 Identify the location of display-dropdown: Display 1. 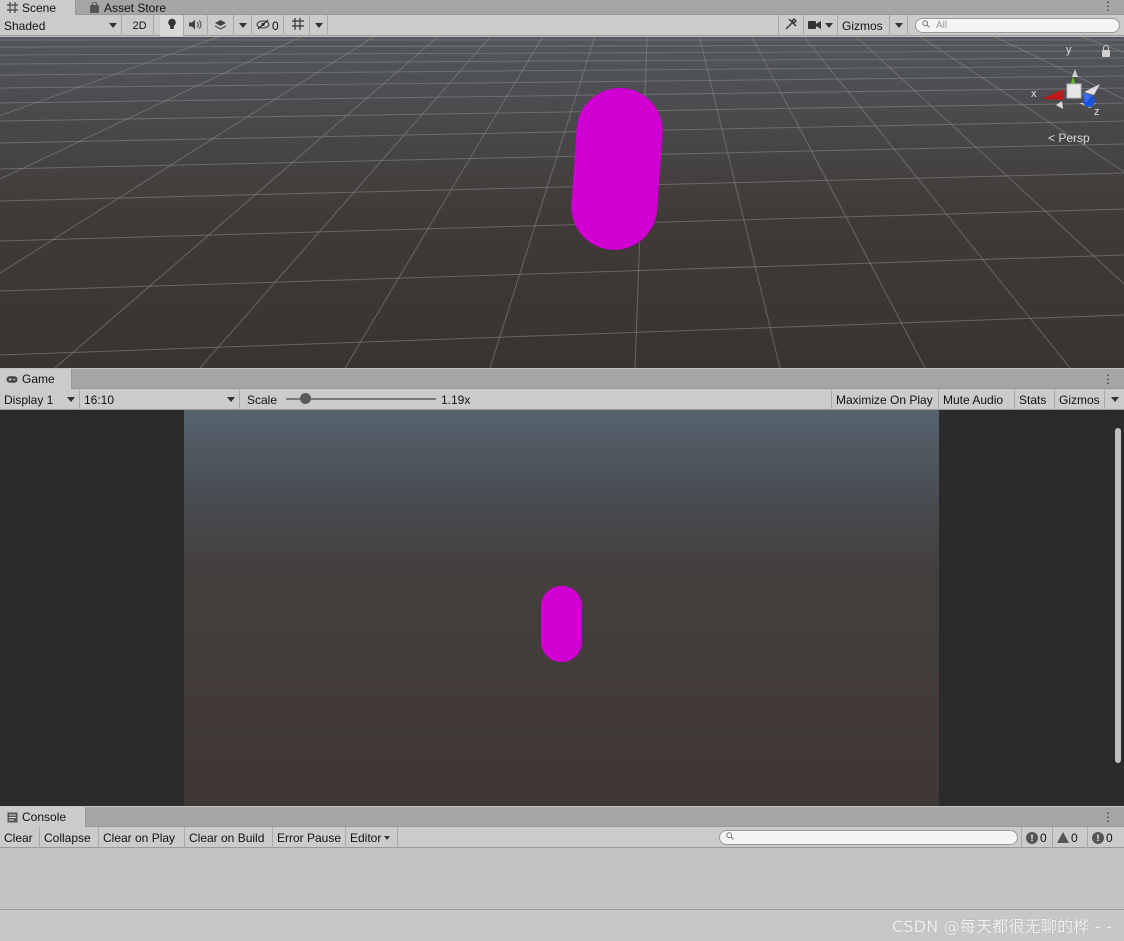
(40, 399).